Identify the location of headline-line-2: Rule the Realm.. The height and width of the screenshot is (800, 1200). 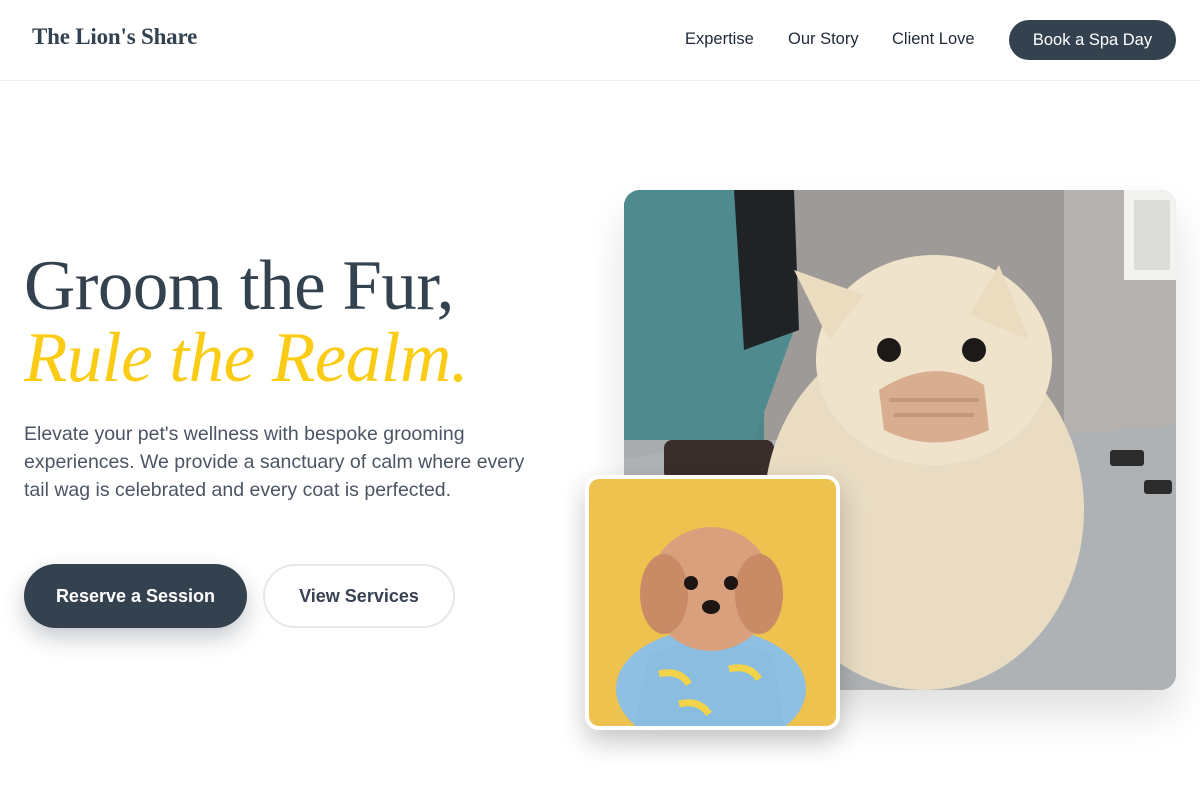
(246, 358).